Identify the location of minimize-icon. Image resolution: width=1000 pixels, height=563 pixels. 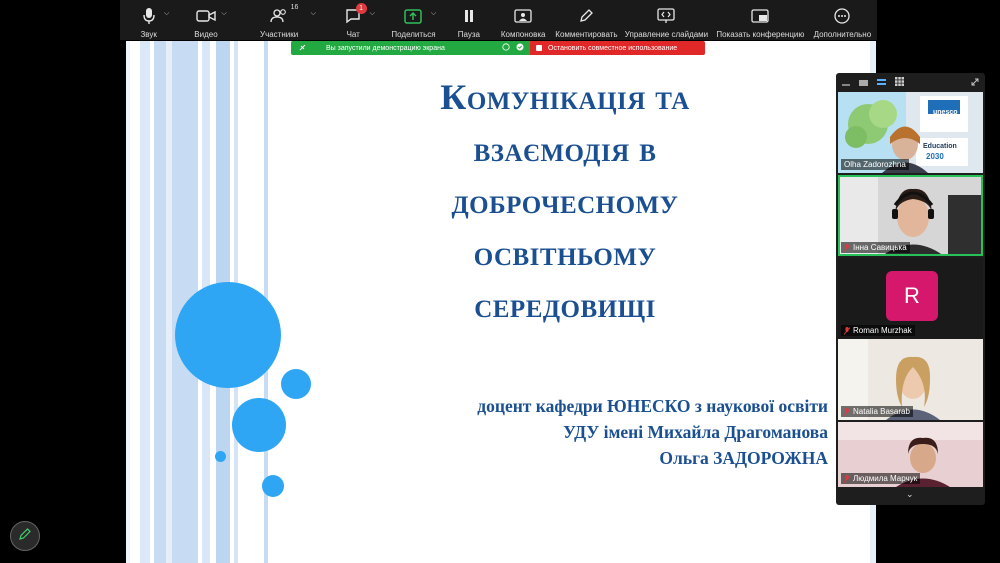
(846, 82).